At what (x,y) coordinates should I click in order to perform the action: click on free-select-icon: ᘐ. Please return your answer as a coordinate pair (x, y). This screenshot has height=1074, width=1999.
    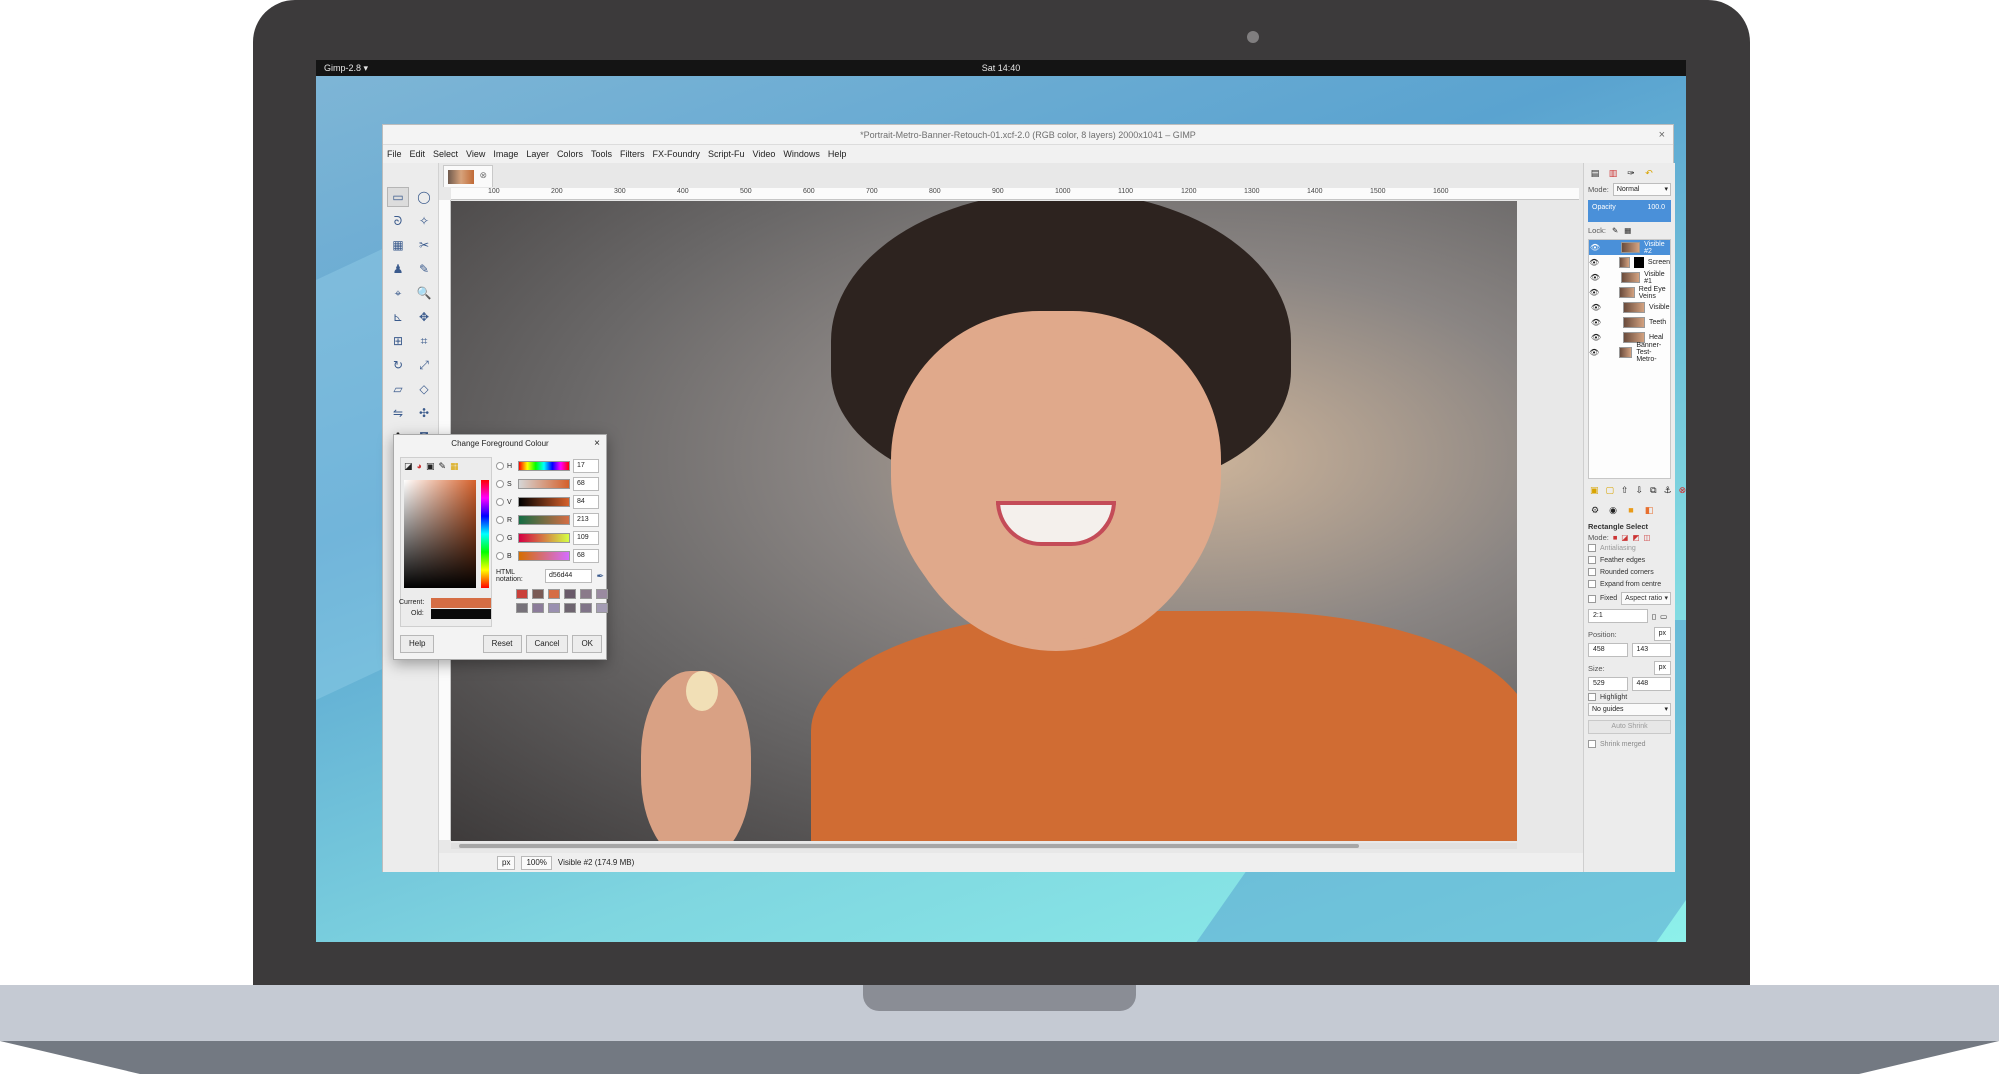
    Looking at the image, I should click on (398, 221).